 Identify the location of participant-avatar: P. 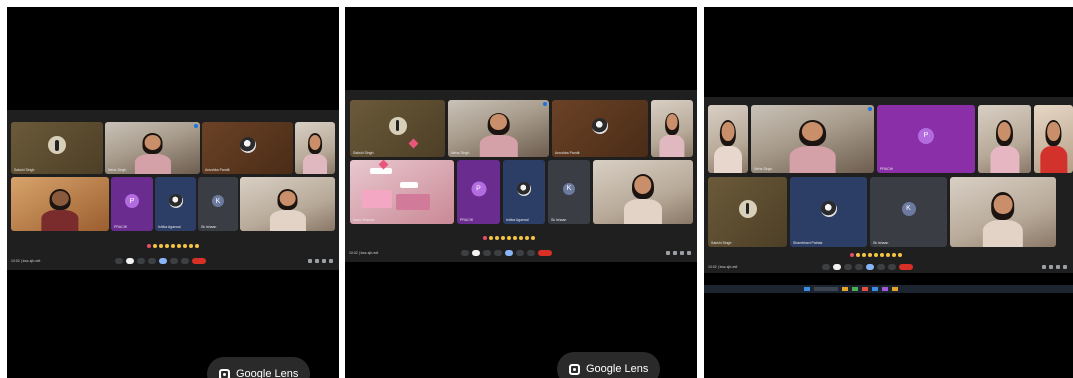
(478, 189).